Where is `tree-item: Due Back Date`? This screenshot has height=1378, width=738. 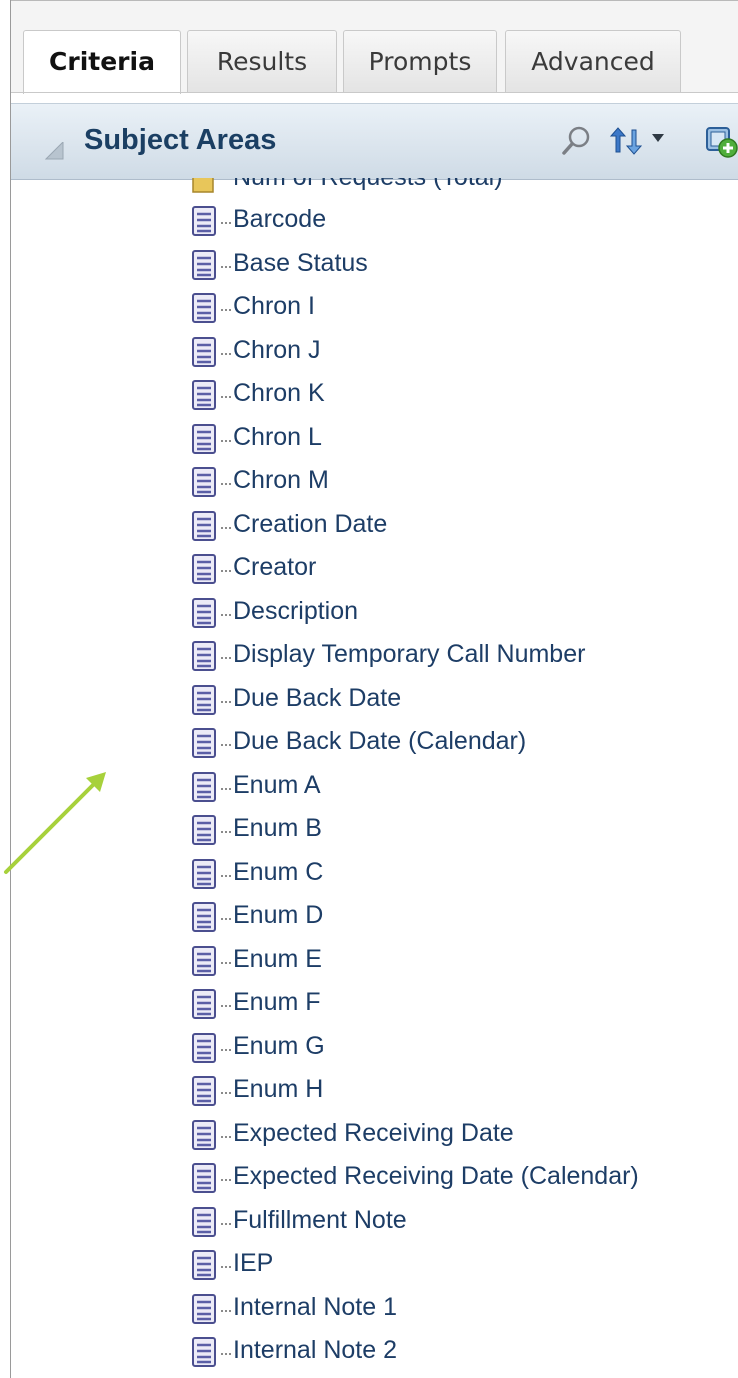 tree-item: Due Back Date is located at coordinates (374, 701).